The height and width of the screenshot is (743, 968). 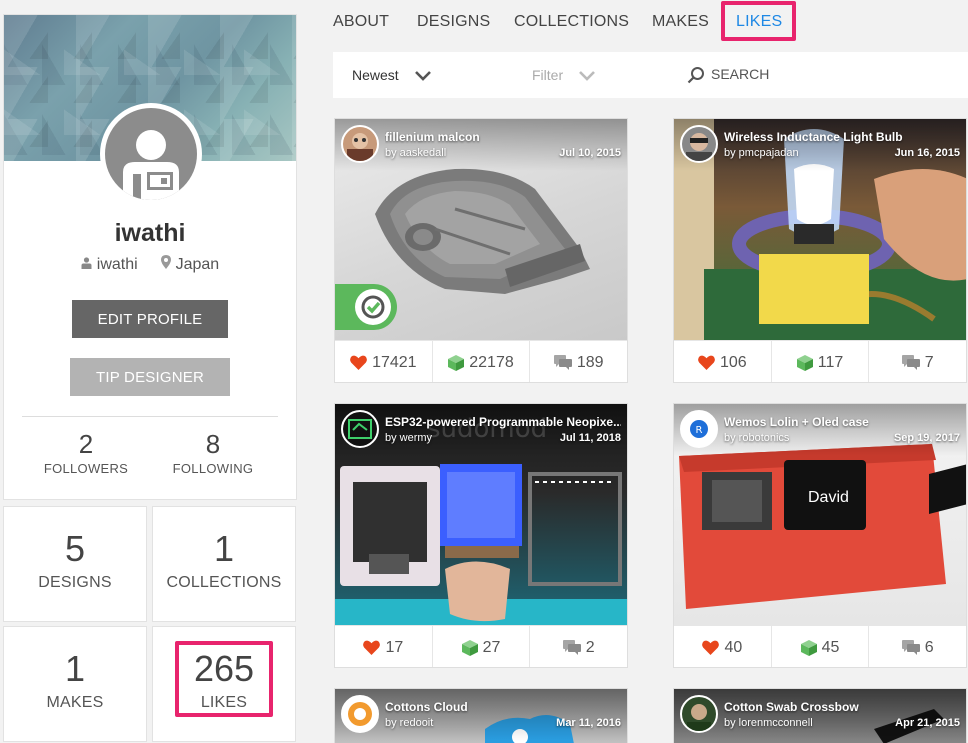 What do you see at coordinates (695, 75) in the screenshot?
I see `search-icon` at bounding box center [695, 75].